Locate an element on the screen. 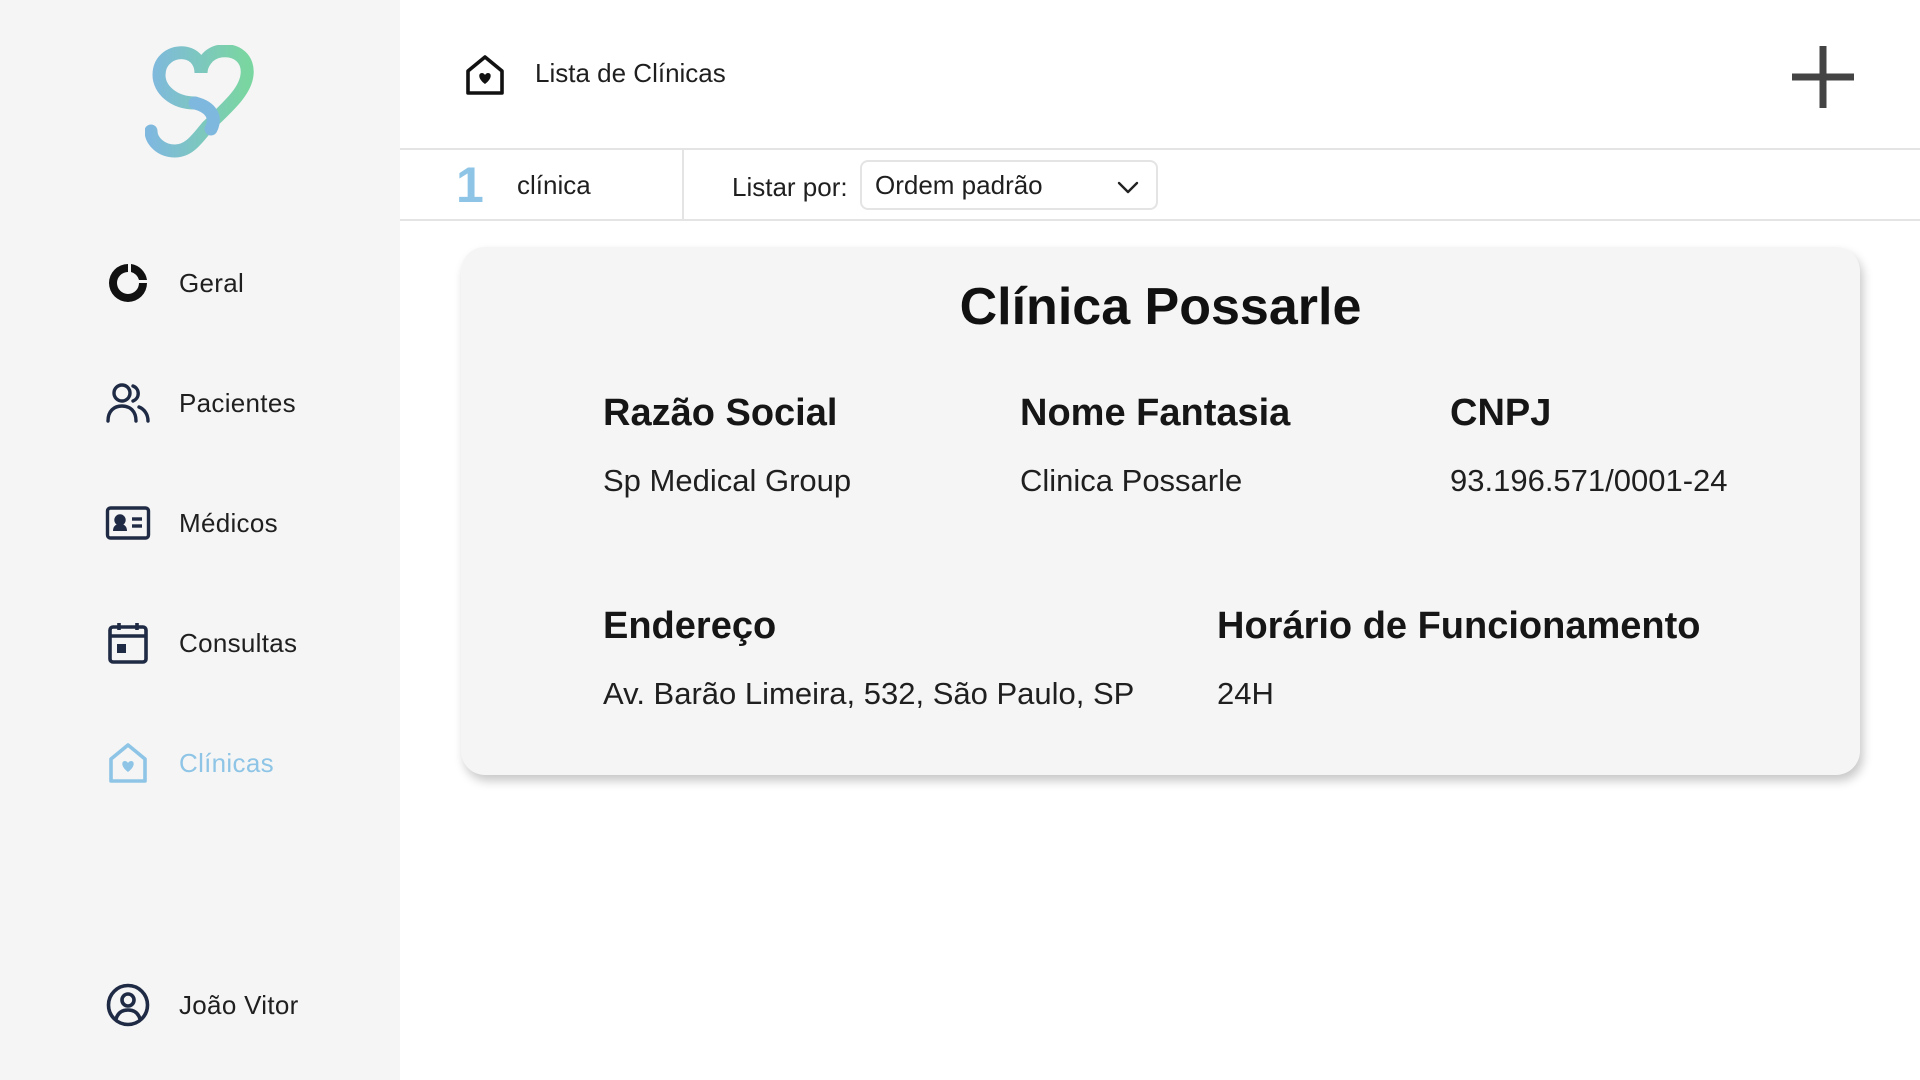 This screenshot has width=1920, height=1080. sidebar-item-consultas: Consultas is located at coordinates (201, 643).